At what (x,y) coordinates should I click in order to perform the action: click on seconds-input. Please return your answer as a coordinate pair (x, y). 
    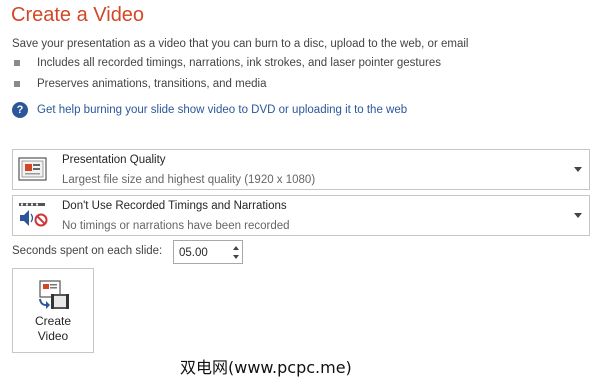
    Looking at the image, I should click on (203, 253).